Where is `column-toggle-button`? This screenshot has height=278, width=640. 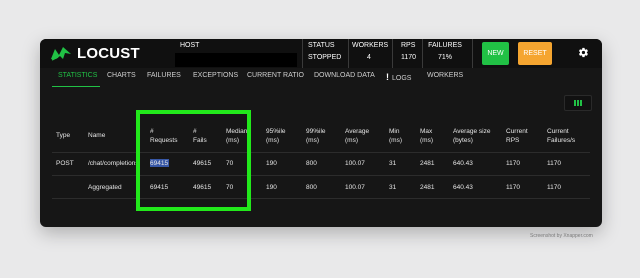
column-toggle-button is located at coordinates (578, 103).